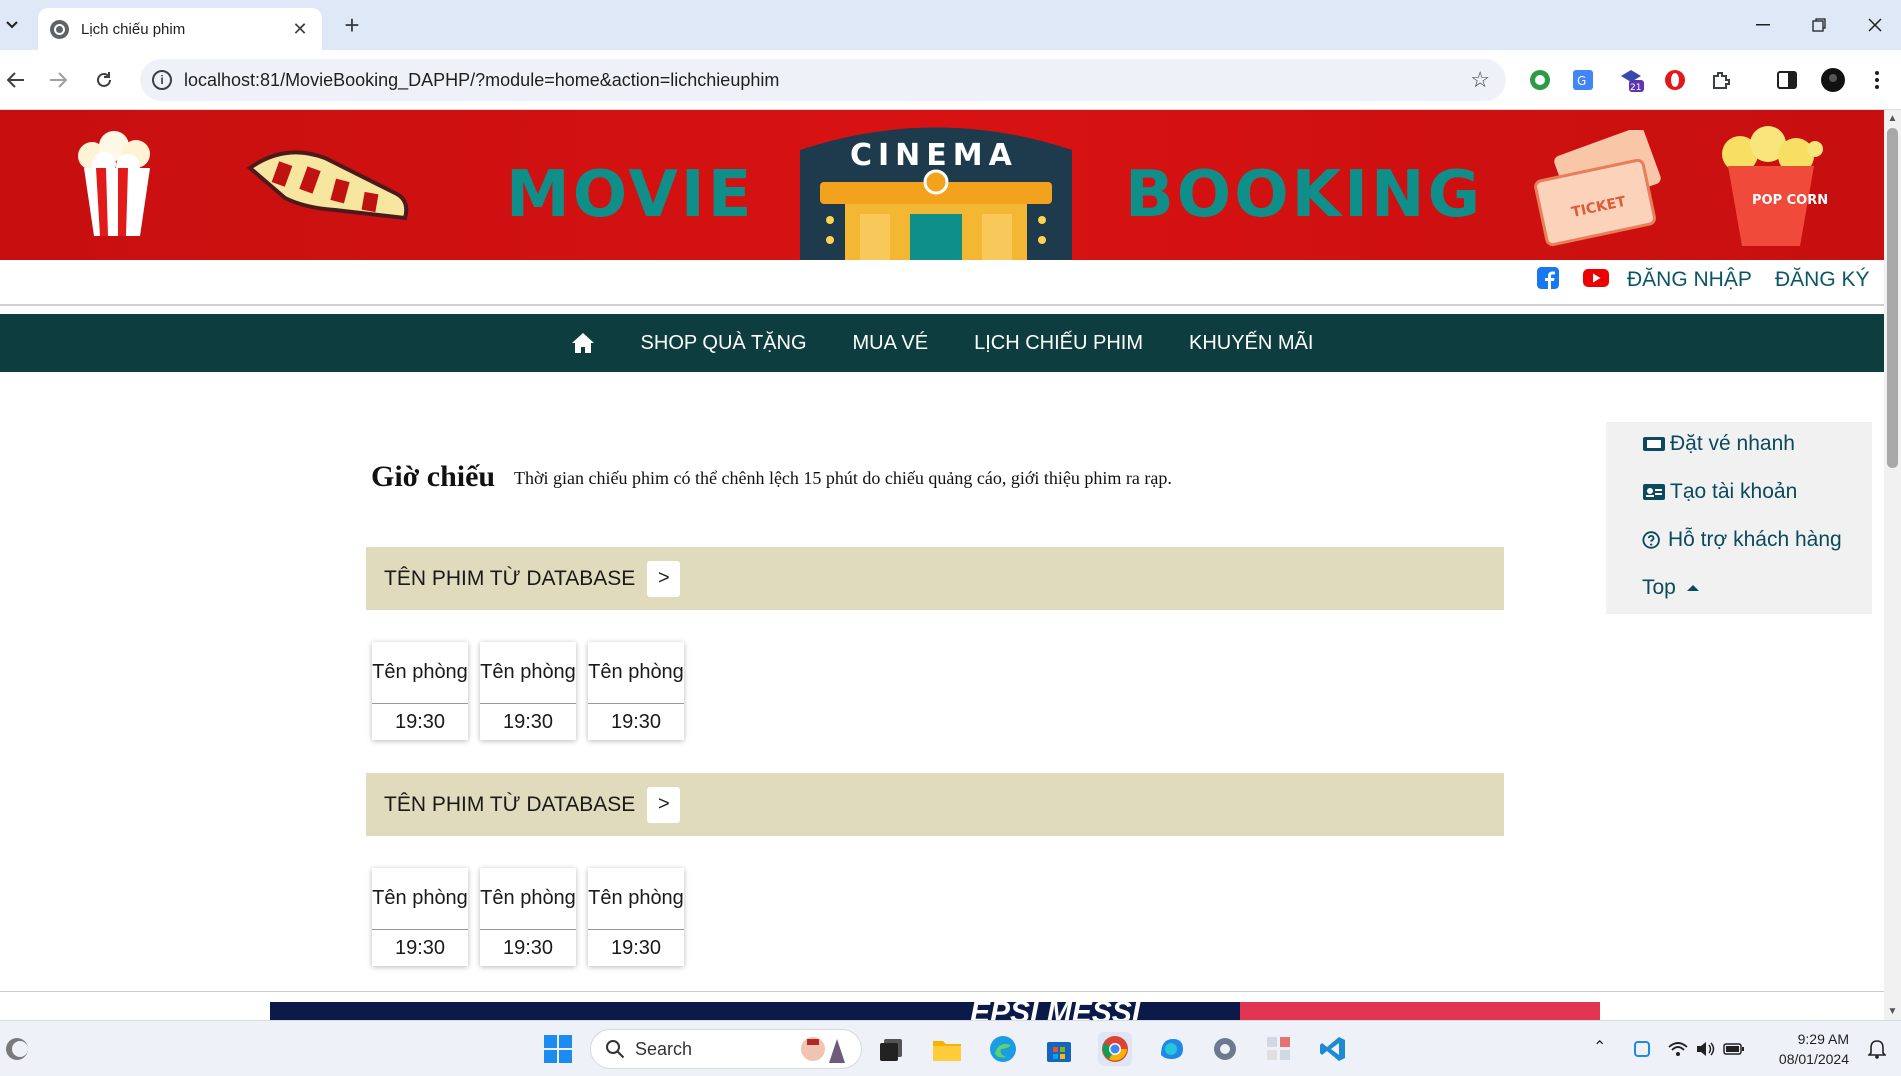 The image size is (1901, 1076). Describe the element at coordinates (947, 1049) in the screenshot. I see `file-explorer-icon` at that location.